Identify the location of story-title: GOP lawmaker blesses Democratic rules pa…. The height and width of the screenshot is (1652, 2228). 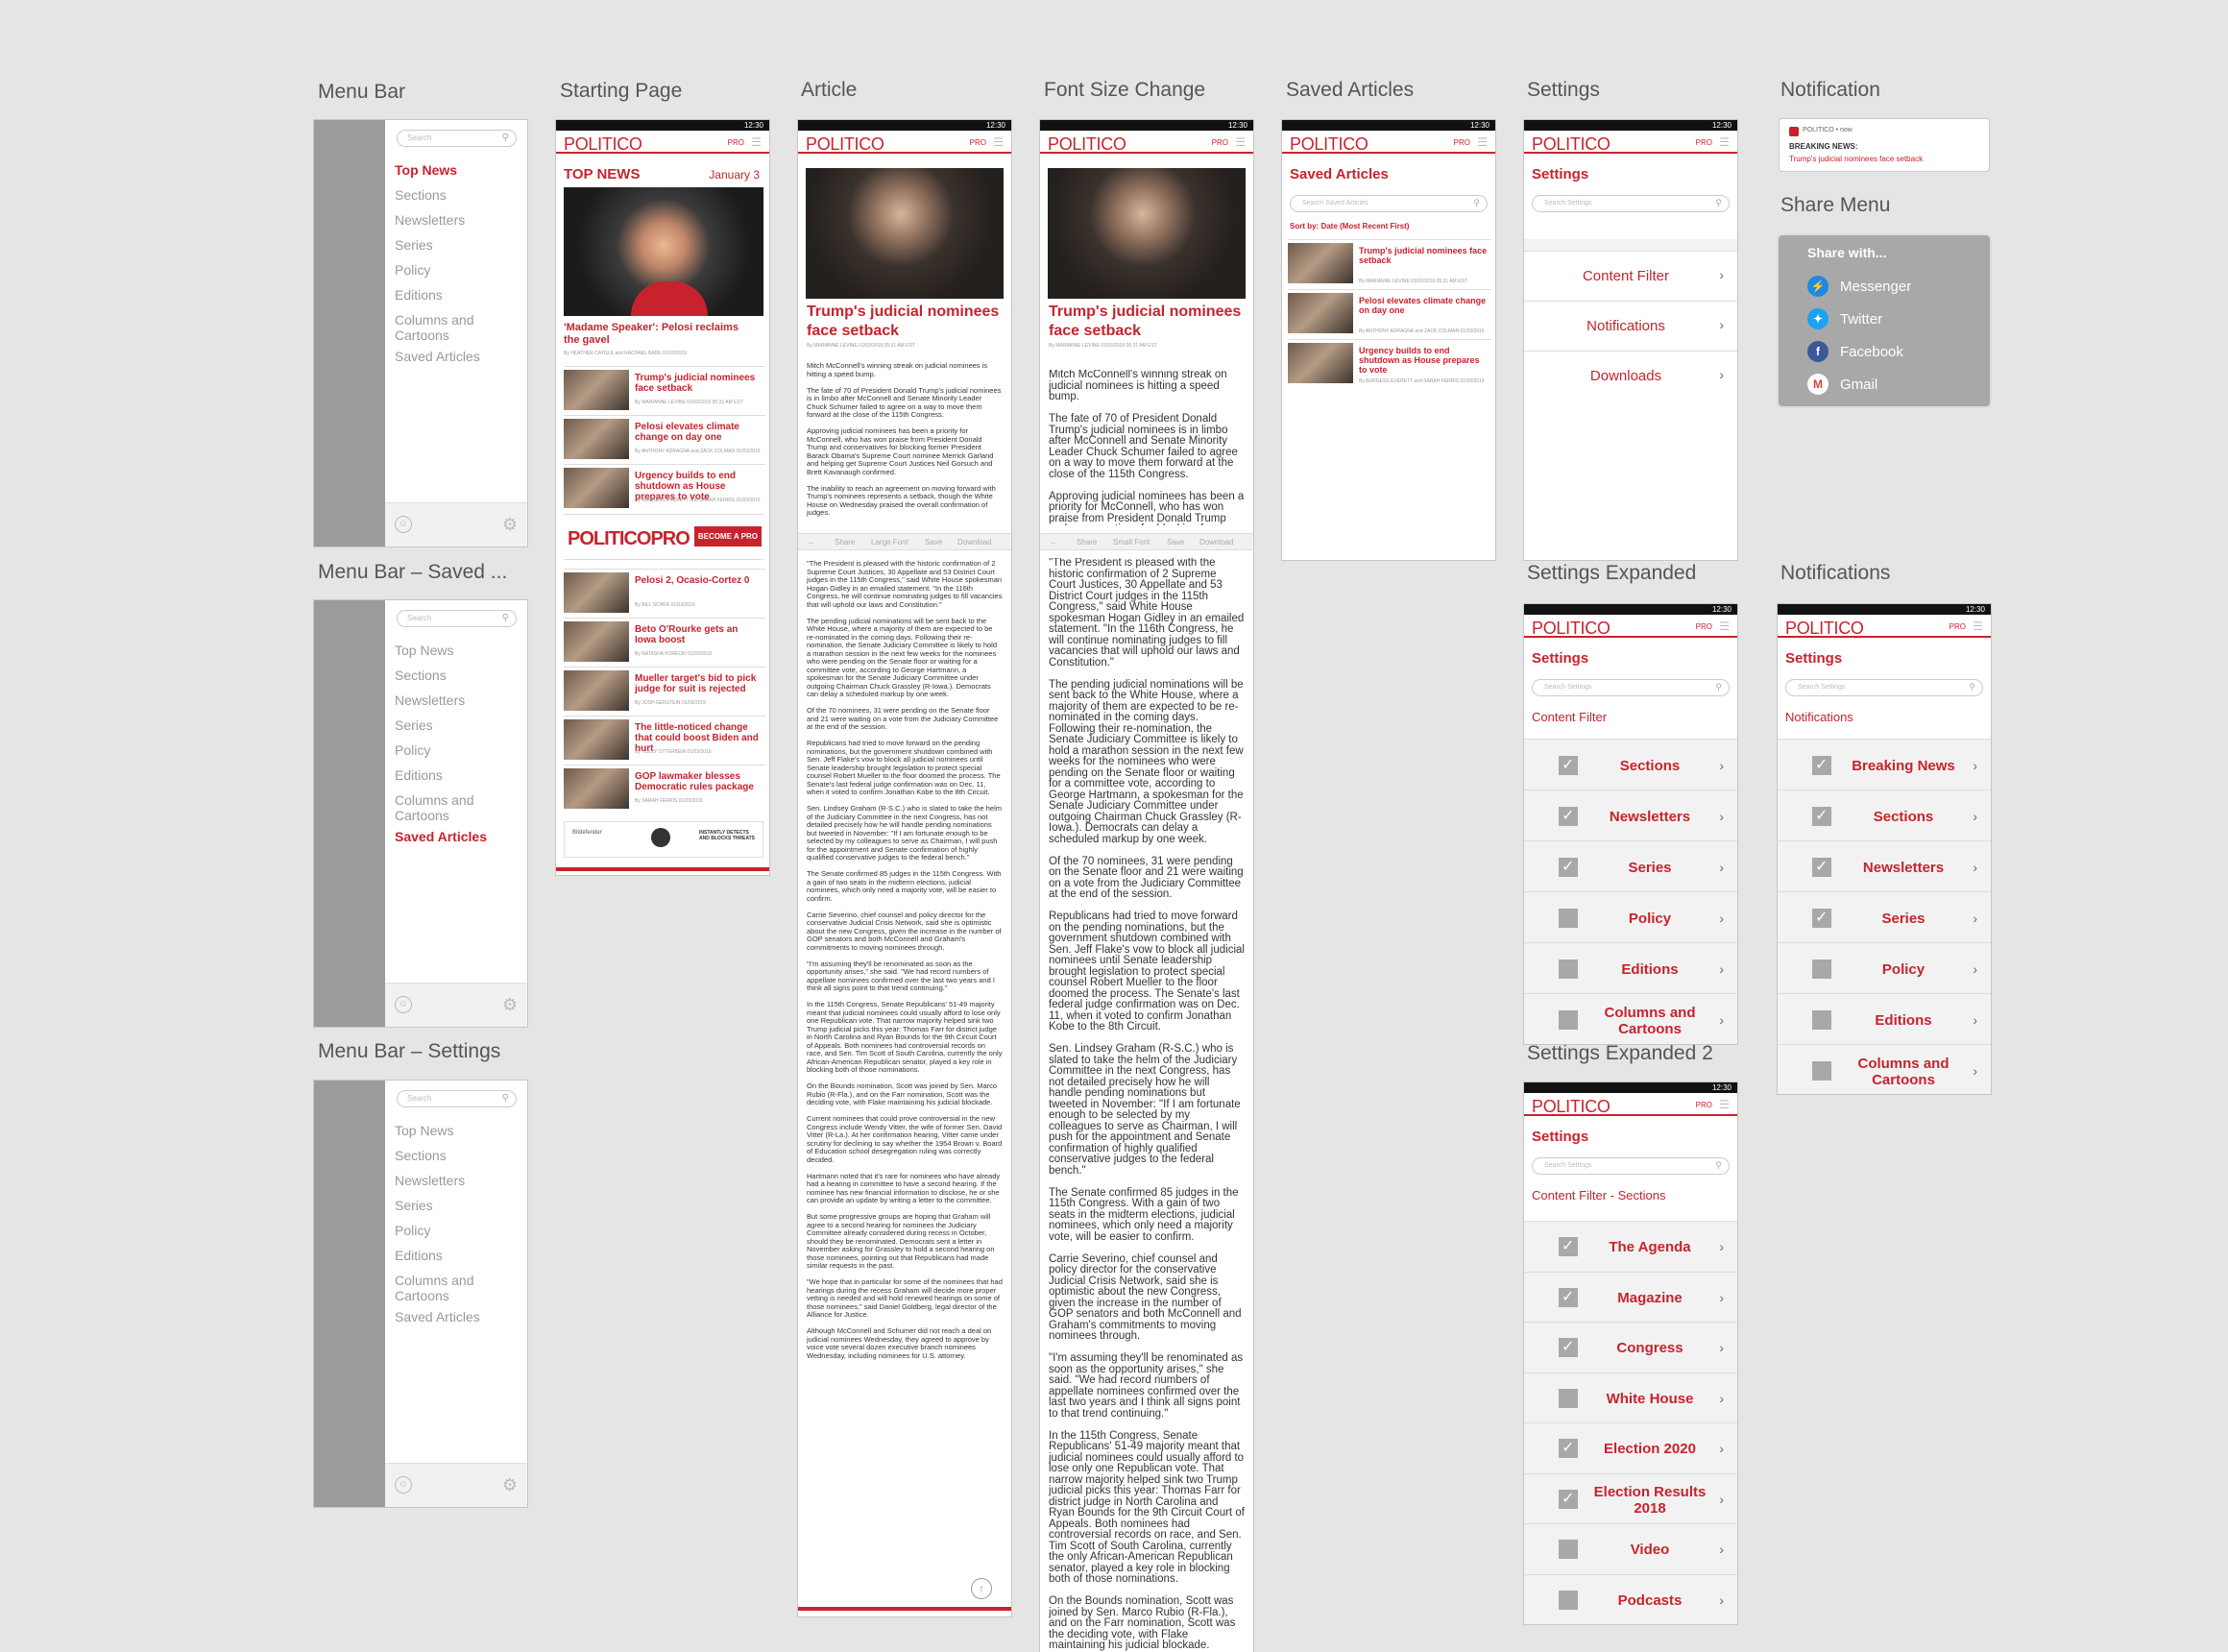
(699, 781).